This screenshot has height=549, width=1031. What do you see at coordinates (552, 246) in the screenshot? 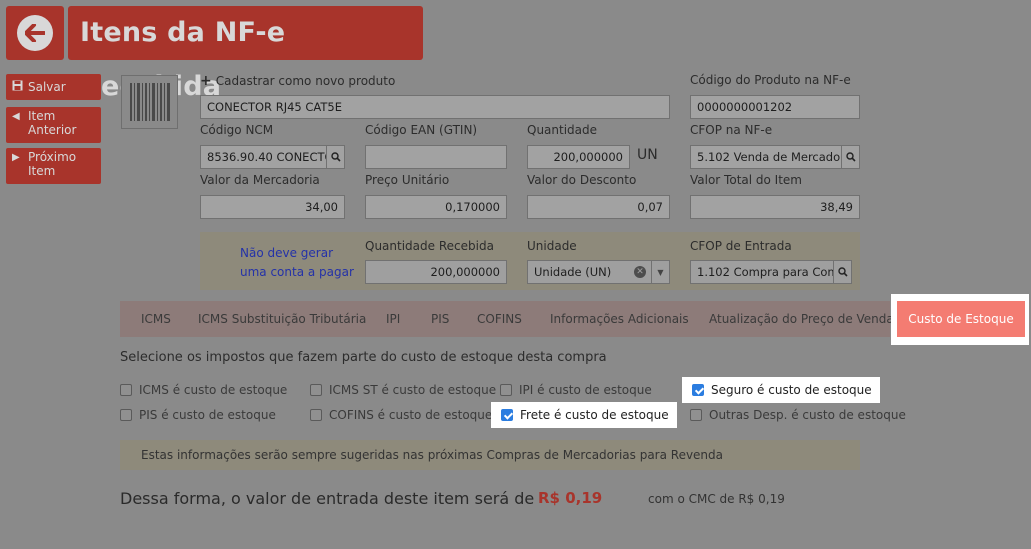
I see `unit-label: Unidade` at bounding box center [552, 246].